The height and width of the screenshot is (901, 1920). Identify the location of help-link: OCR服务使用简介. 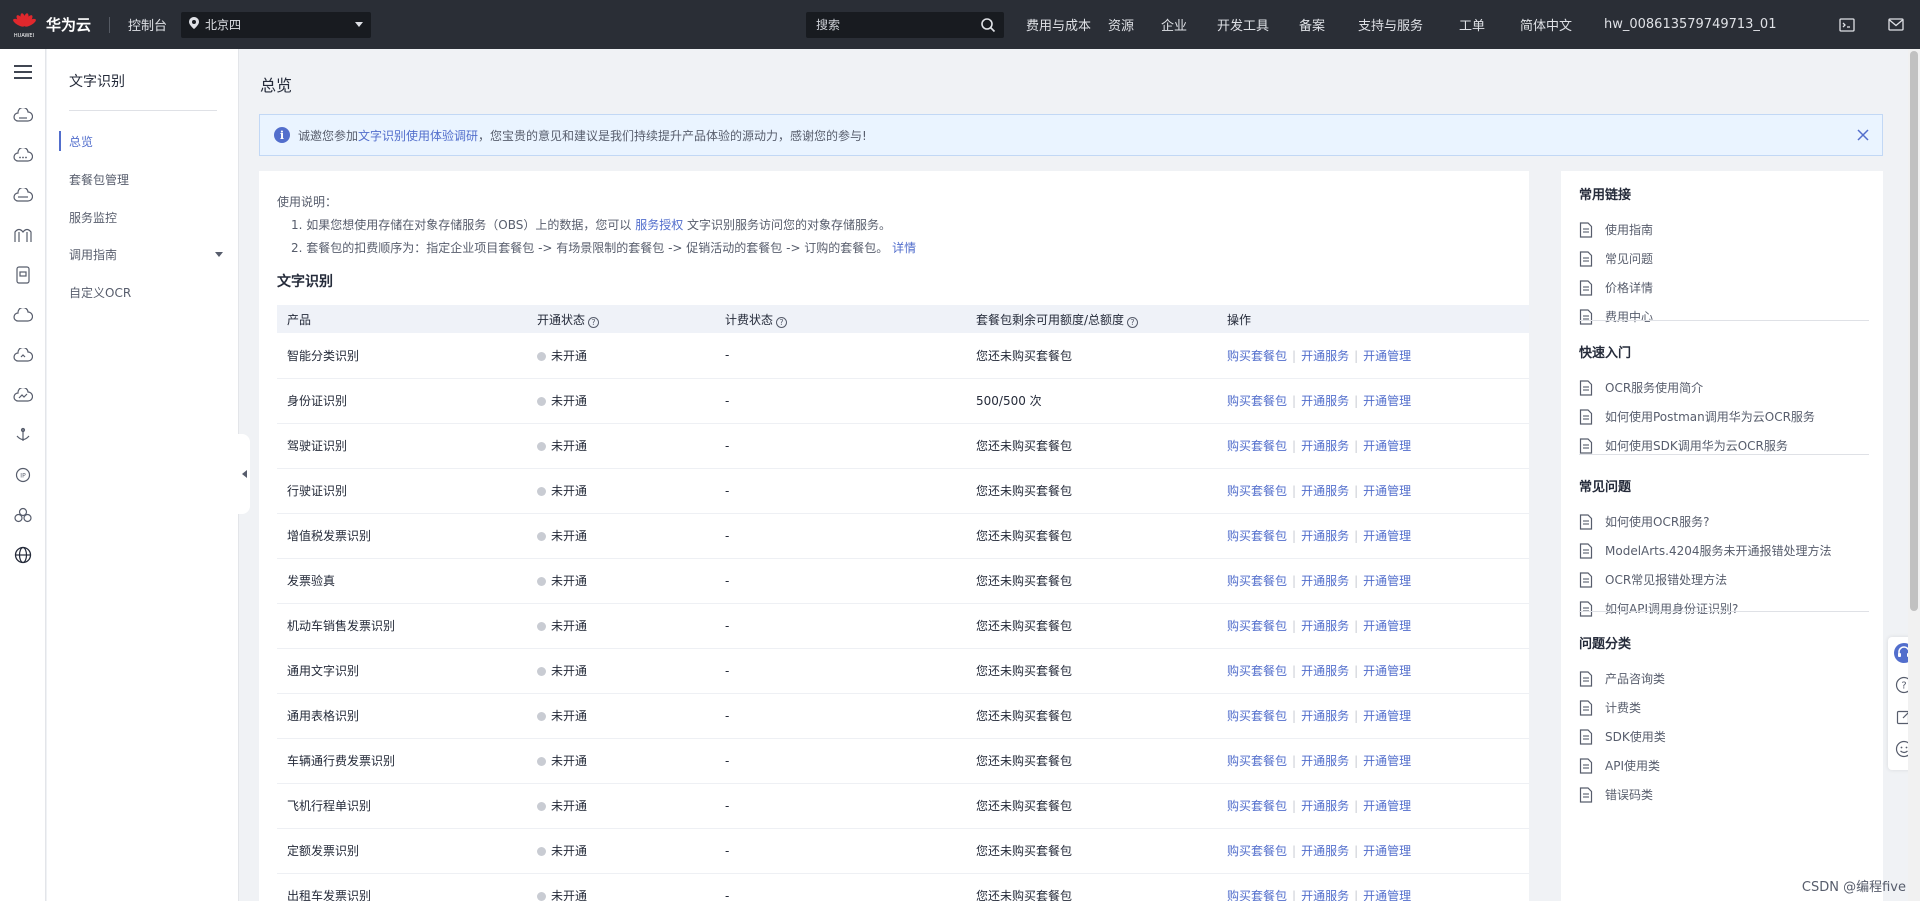
(1724, 387).